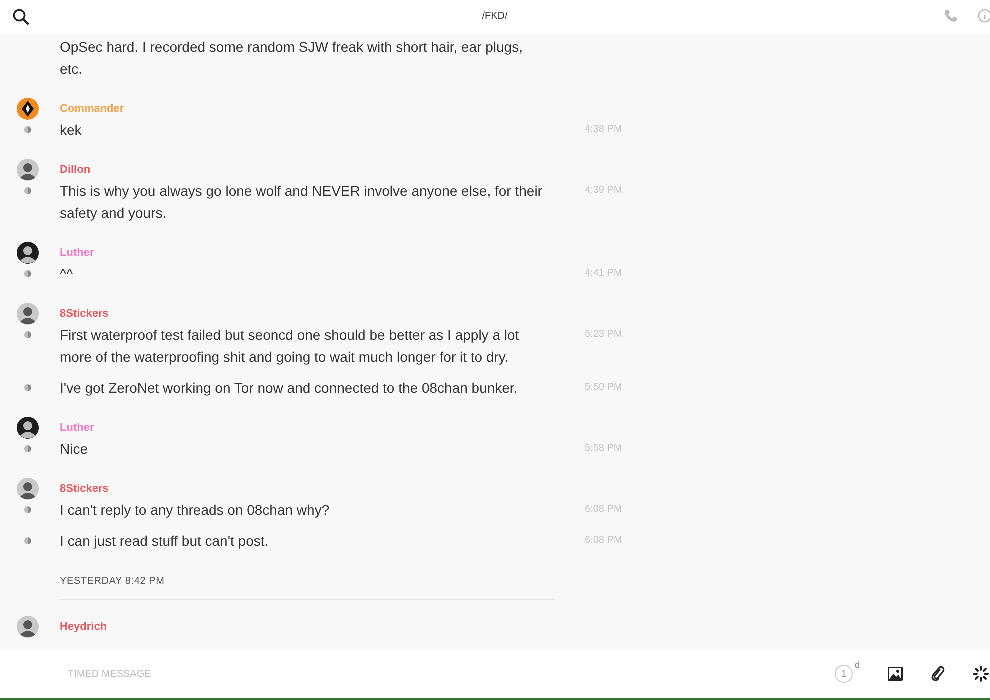 The width and height of the screenshot is (990, 700). What do you see at coordinates (112, 581) in the screenshot?
I see `date-label: YESTERDAY 8:42 PM` at bounding box center [112, 581].